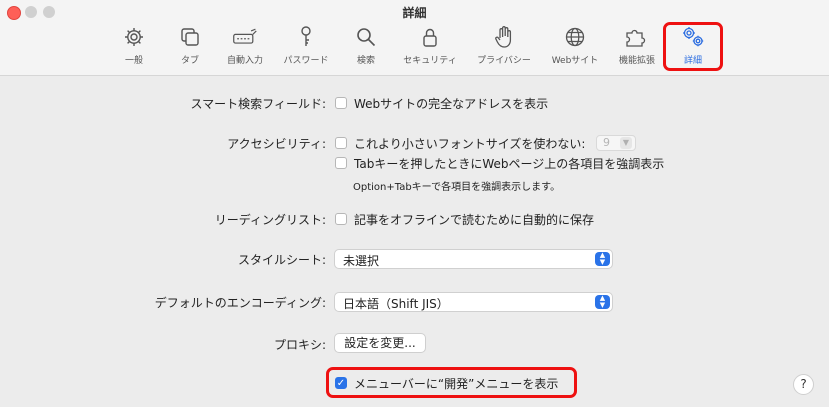 The image size is (829, 407). Describe the element at coordinates (366, 37) in the screenshot. I see `search-icon` at that location.